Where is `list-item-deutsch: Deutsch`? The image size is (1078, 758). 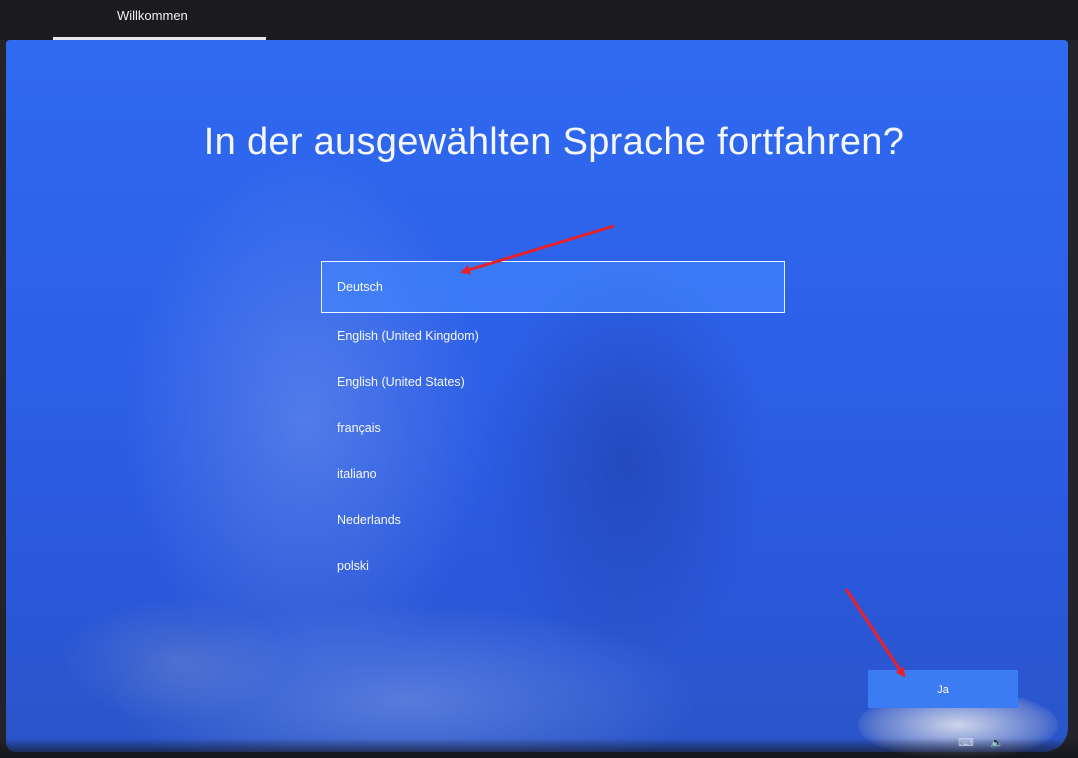
list-item-deutsch: Deutsch is located at coordinates (553, 287).